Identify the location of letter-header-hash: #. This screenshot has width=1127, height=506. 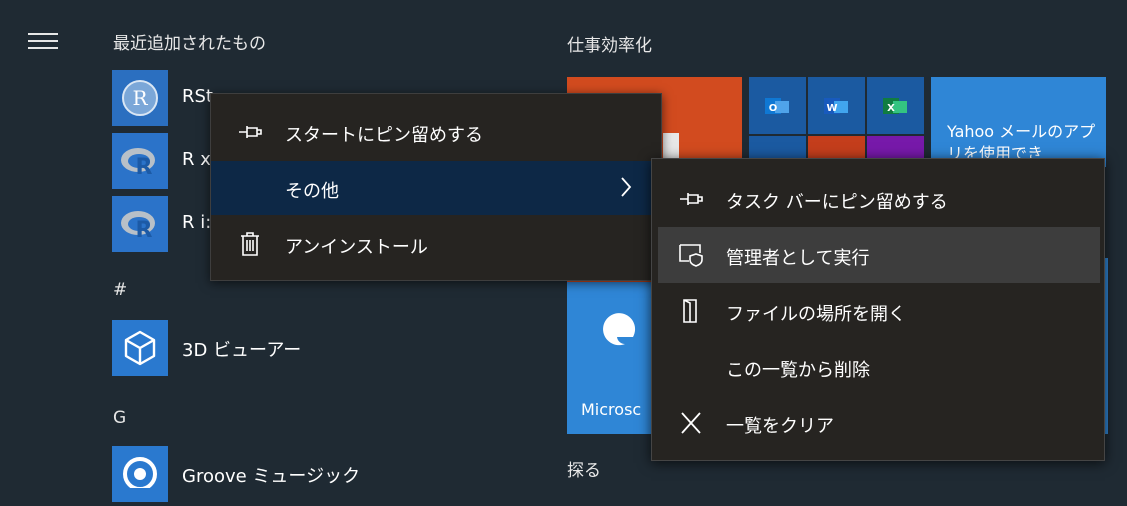
(120, 290).